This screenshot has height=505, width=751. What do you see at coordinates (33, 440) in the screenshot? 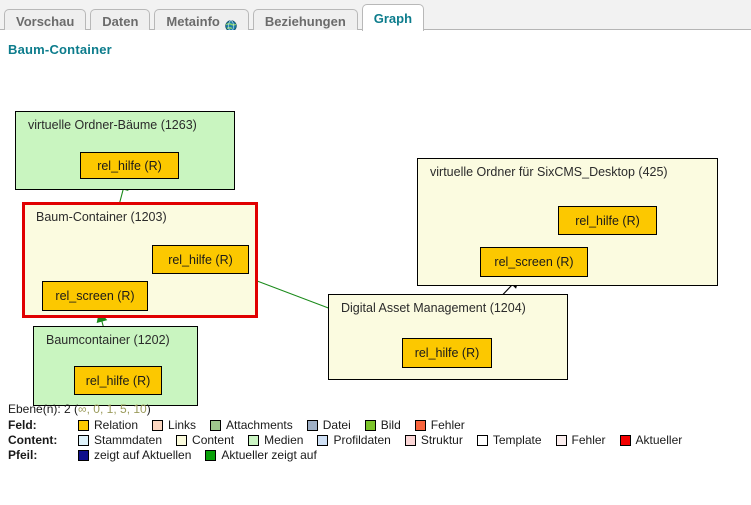
I see `legend-row-label: Content:` at bounding box center [33, 440].